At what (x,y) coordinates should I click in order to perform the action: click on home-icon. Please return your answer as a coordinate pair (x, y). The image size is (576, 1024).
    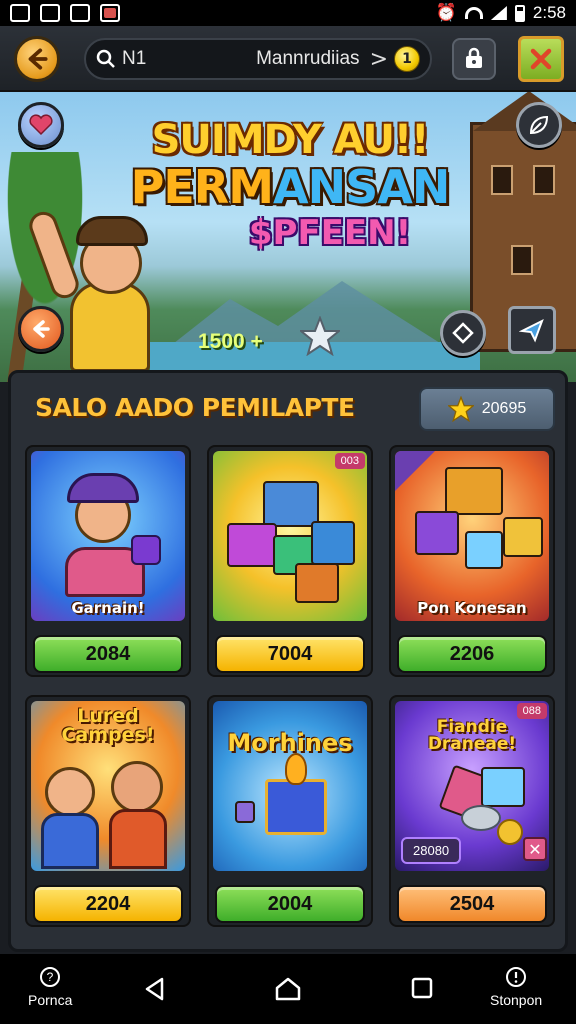
    Looking at the image, I should click on (288, 989).